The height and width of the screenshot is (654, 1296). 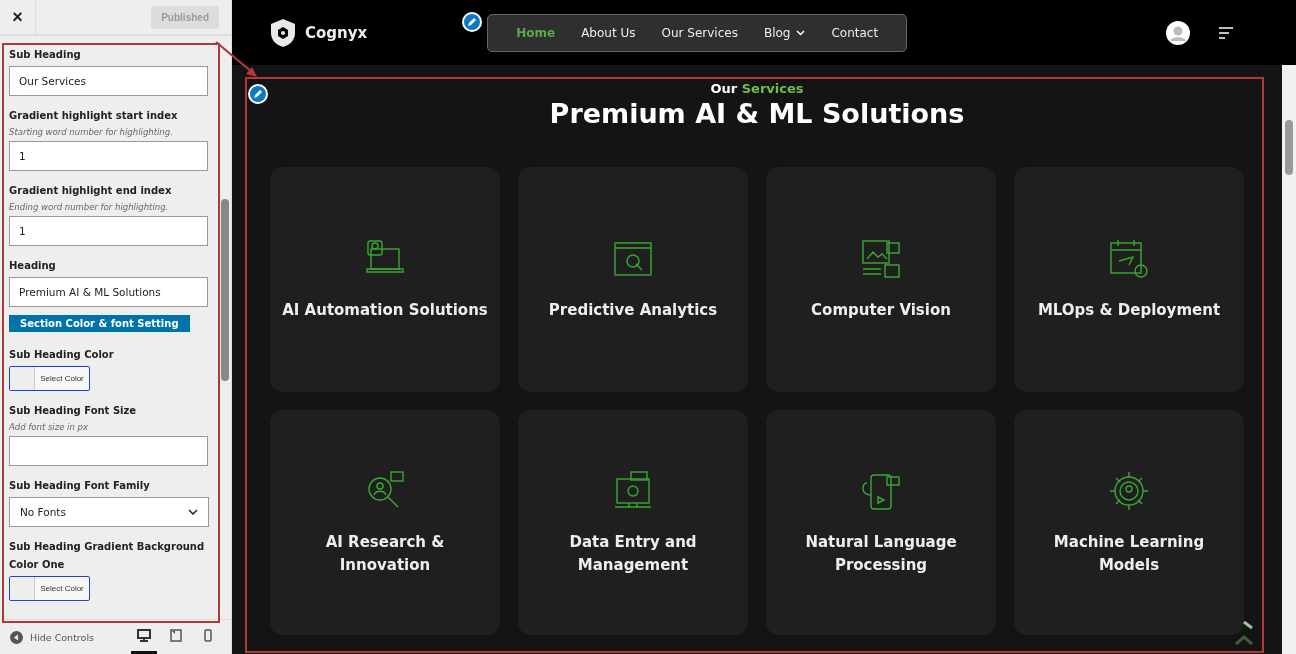 What do you see at coordinates (1129, 259) in the screenshot?
I see `calendar-icon` at bounding box center [1129, 259].